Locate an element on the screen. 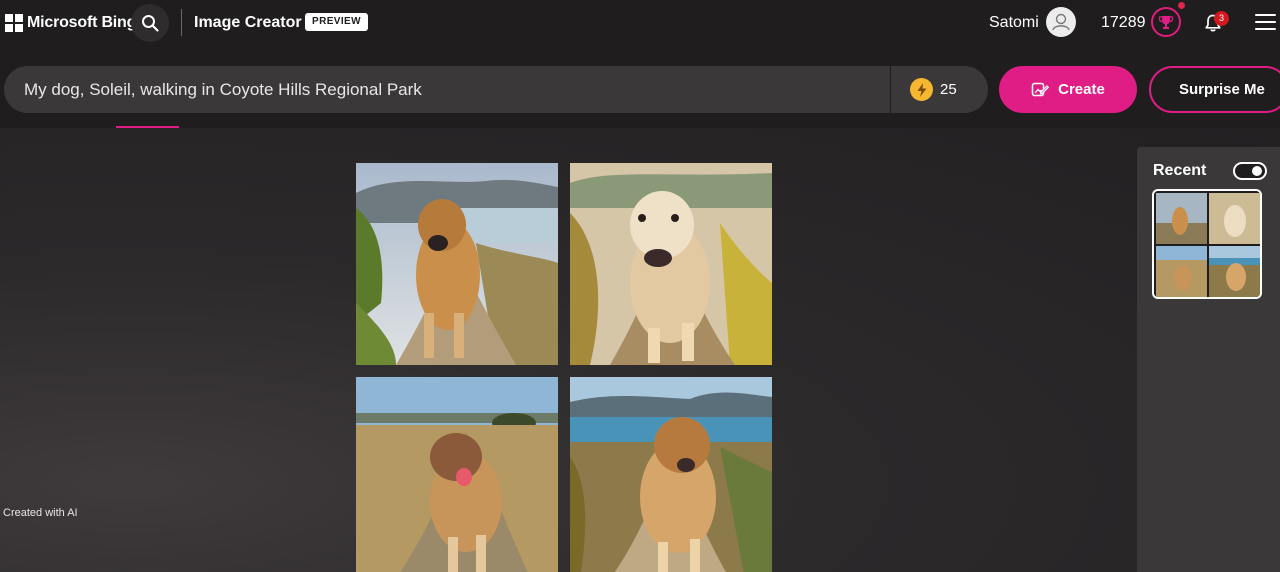  recent-creation-thumbnail is located at coordinates (1207, 244).